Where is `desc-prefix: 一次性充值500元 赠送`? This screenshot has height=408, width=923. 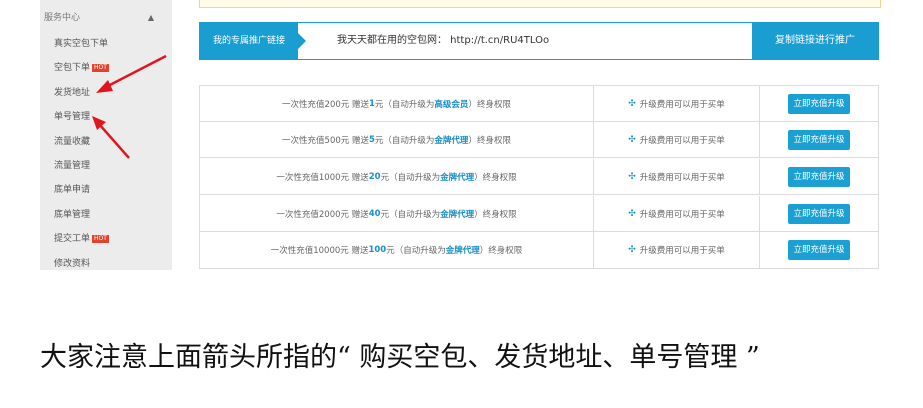 desc-prefix: 一次性充值500元 赠送 is located at coordinates (325, 140).